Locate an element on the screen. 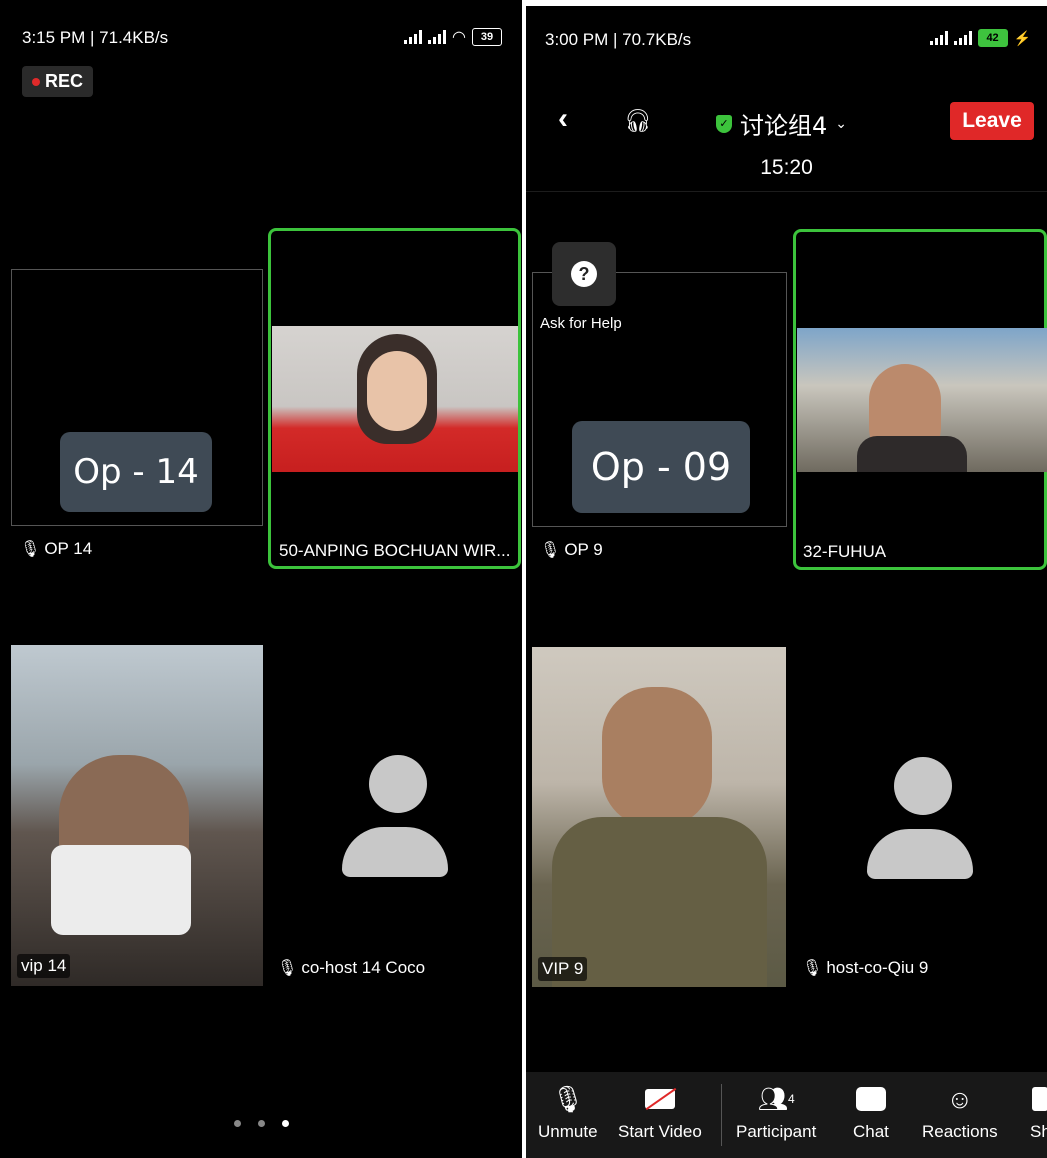  reactions-button: ☺ Reactions is located at coordinates (960, 1112).